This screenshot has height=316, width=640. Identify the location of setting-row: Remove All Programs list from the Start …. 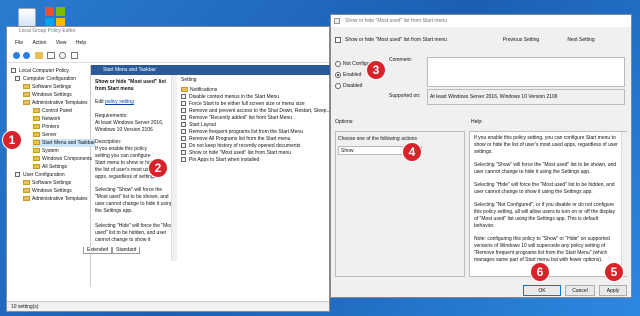
(235, 139).